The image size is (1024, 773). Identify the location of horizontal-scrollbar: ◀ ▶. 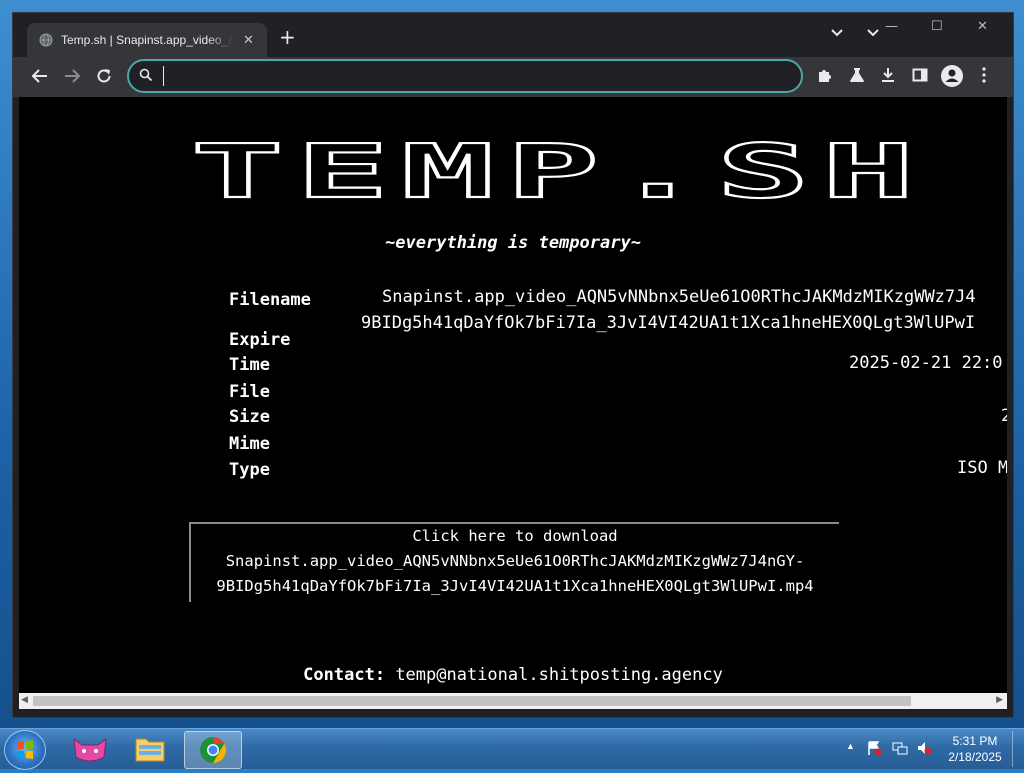
(513, 701).